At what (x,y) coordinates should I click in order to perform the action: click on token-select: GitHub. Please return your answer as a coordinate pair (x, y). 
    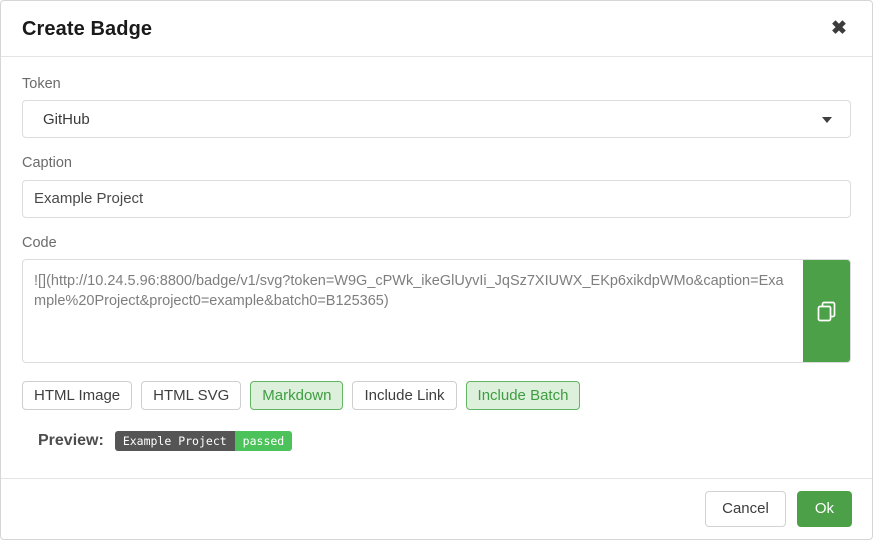
    Looking at the image, I should click on (436, 119).